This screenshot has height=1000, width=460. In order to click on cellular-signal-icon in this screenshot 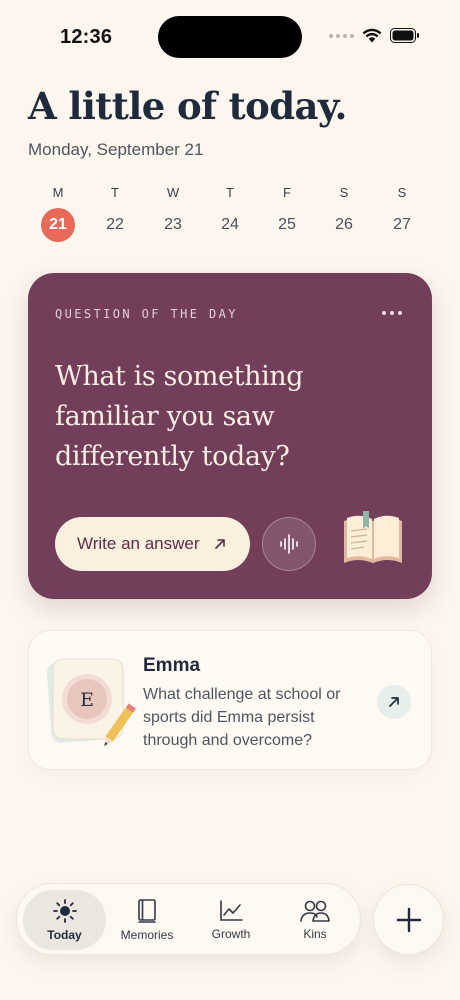, I will do `click(341, 35)`.